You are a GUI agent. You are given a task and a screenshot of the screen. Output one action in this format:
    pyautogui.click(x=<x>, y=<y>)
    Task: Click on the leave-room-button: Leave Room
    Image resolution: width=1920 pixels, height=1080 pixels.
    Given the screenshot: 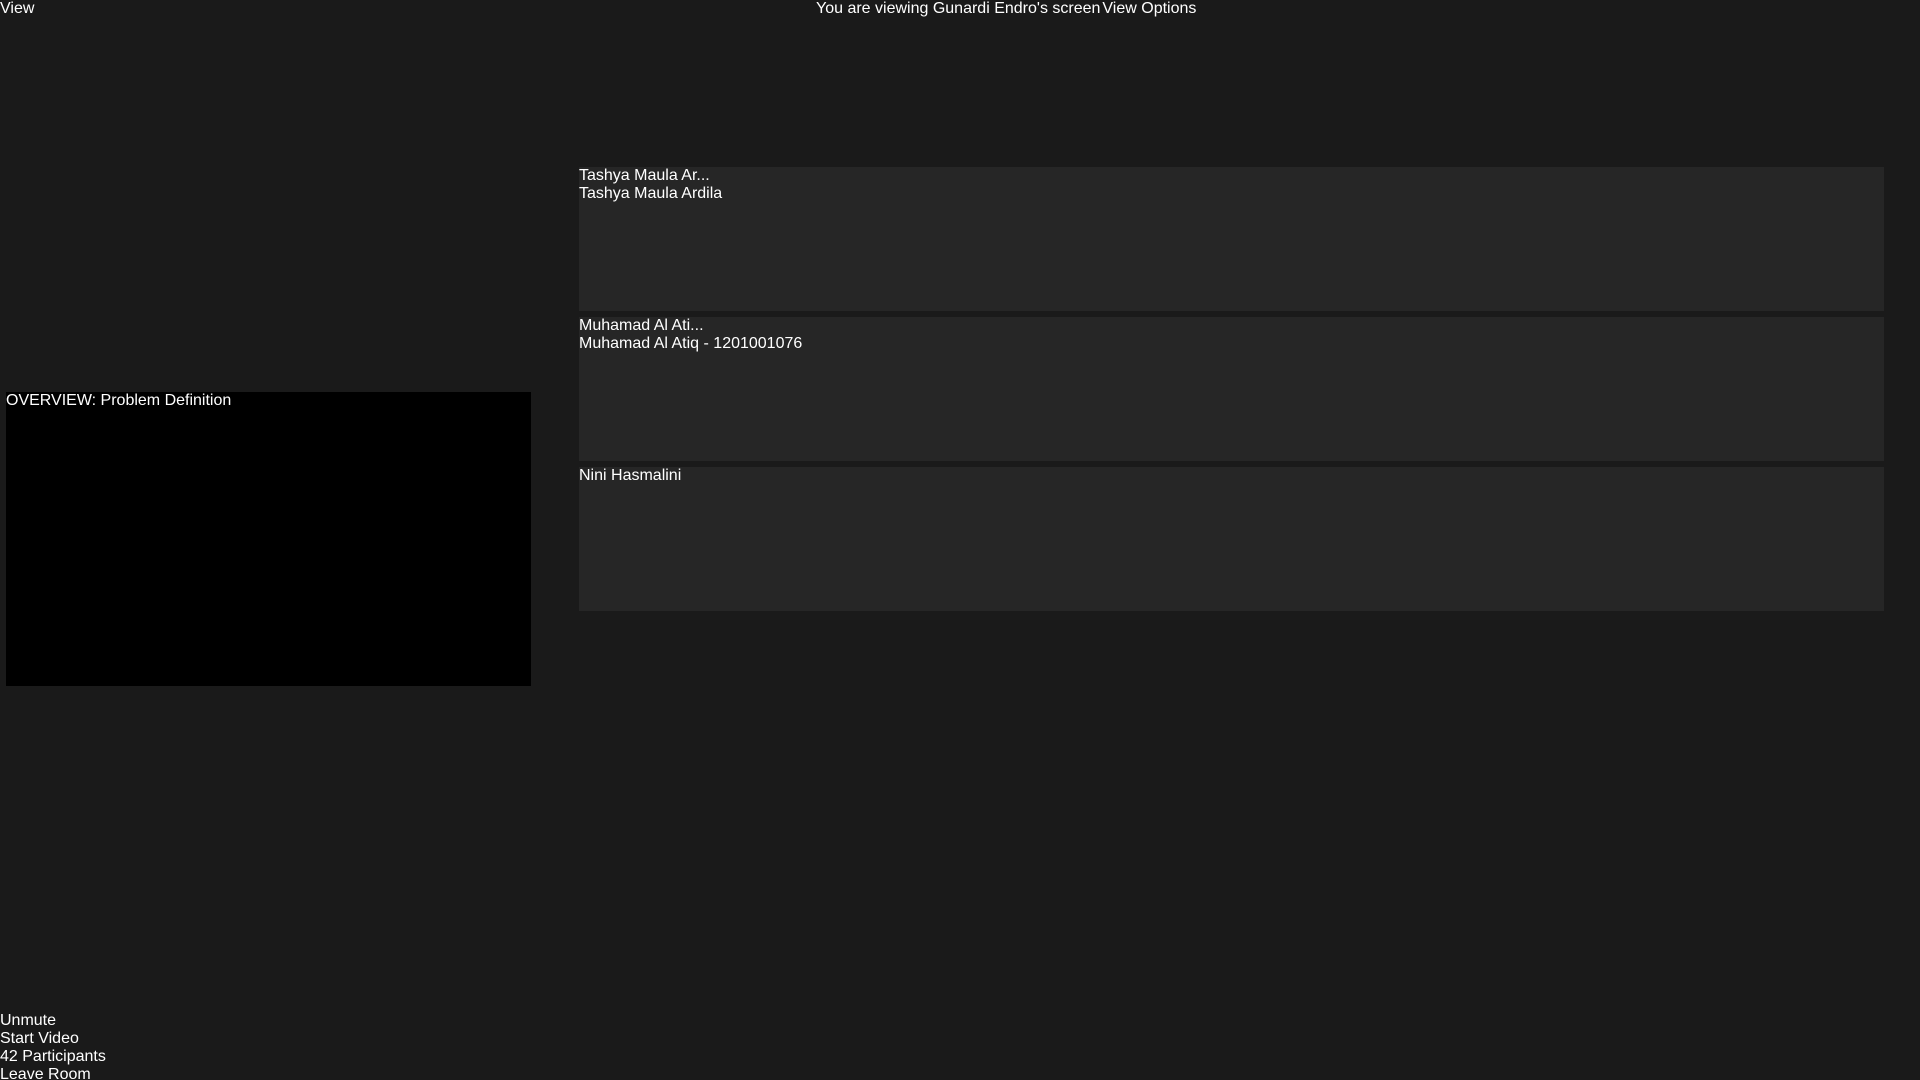 What is the action you would take?
    pyautogui.click(x=960, y=1073)
    